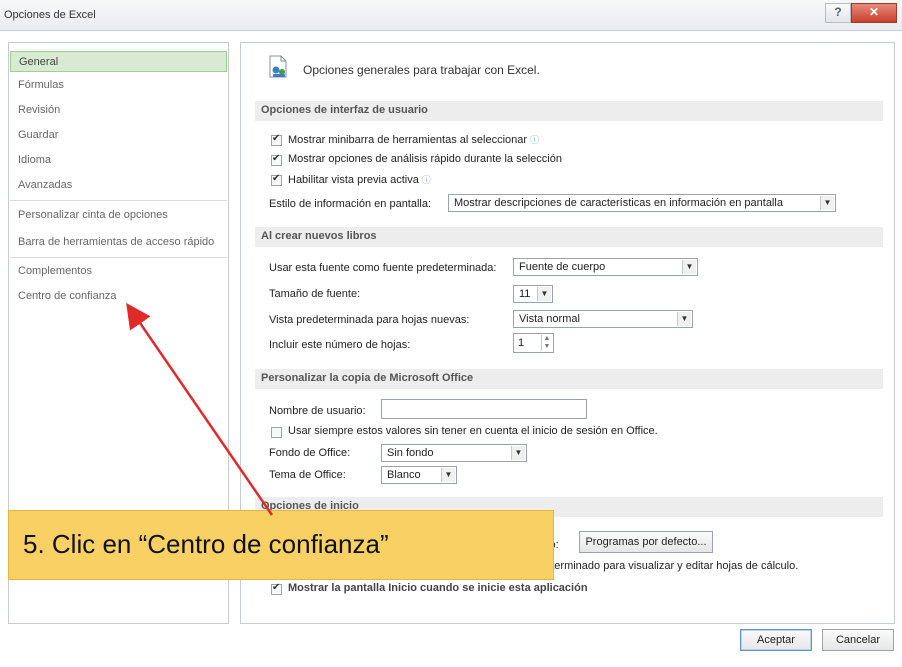 The width and height of the screenshot is (902, 667). Describe the element at coordinates (603, 319) in the screenshot. I see `default-view-select: Vista normal ▼` at that location.